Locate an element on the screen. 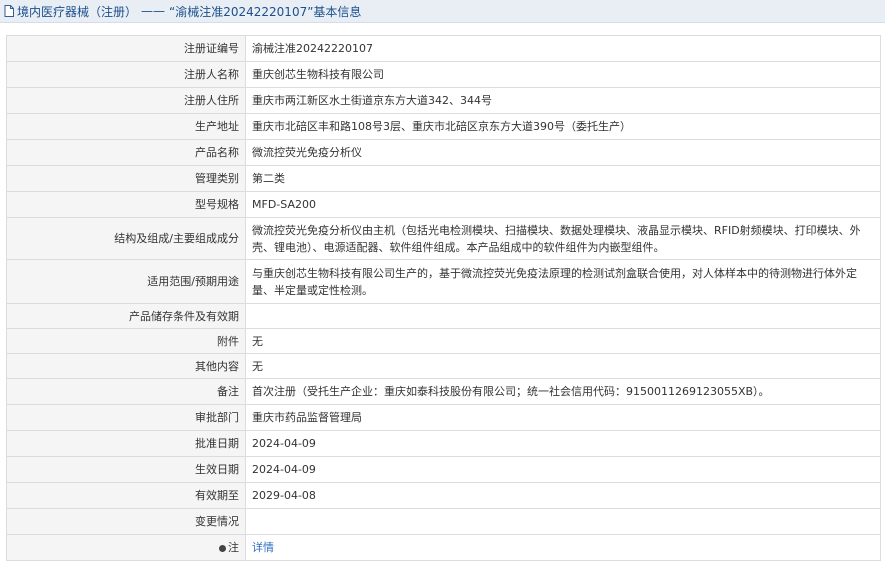 The height and width of the screenshot is (564, 891). breadcrumb-header: 境内医疗器械（注册） —— “渝械注准20242220107”基本信息 is located at coordinates (442, 11).